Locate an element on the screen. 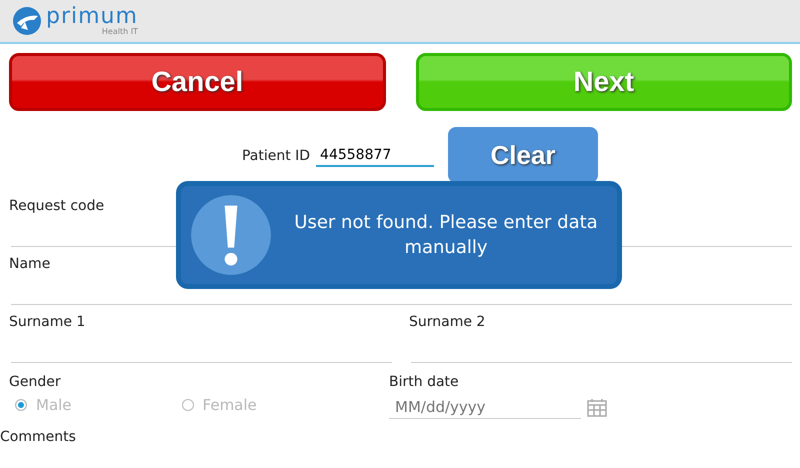 Image resolution: width=800 pixels, height=468 pixels. logo-icon is located at coordinates (27, 21).